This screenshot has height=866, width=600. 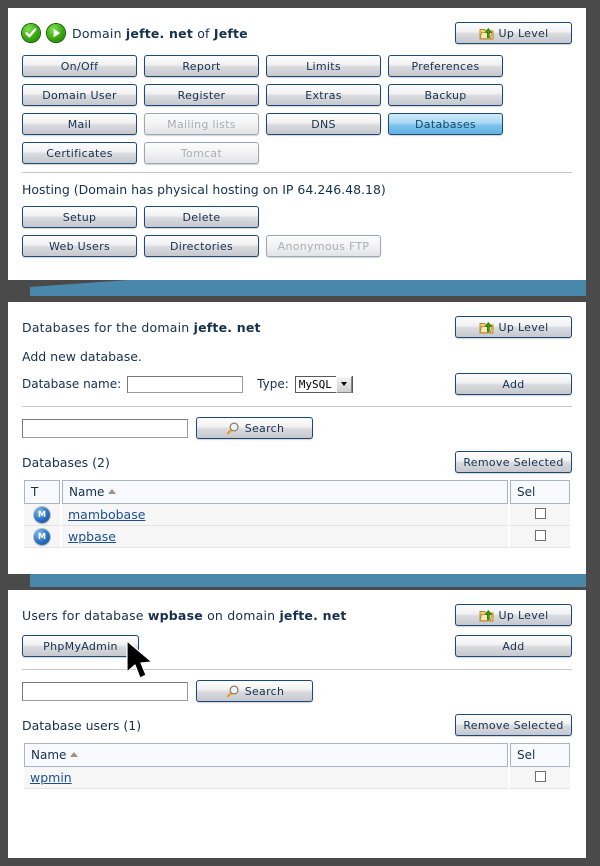 I want to click on page-title-domain: jefte. net, so click(x=159, y=33).